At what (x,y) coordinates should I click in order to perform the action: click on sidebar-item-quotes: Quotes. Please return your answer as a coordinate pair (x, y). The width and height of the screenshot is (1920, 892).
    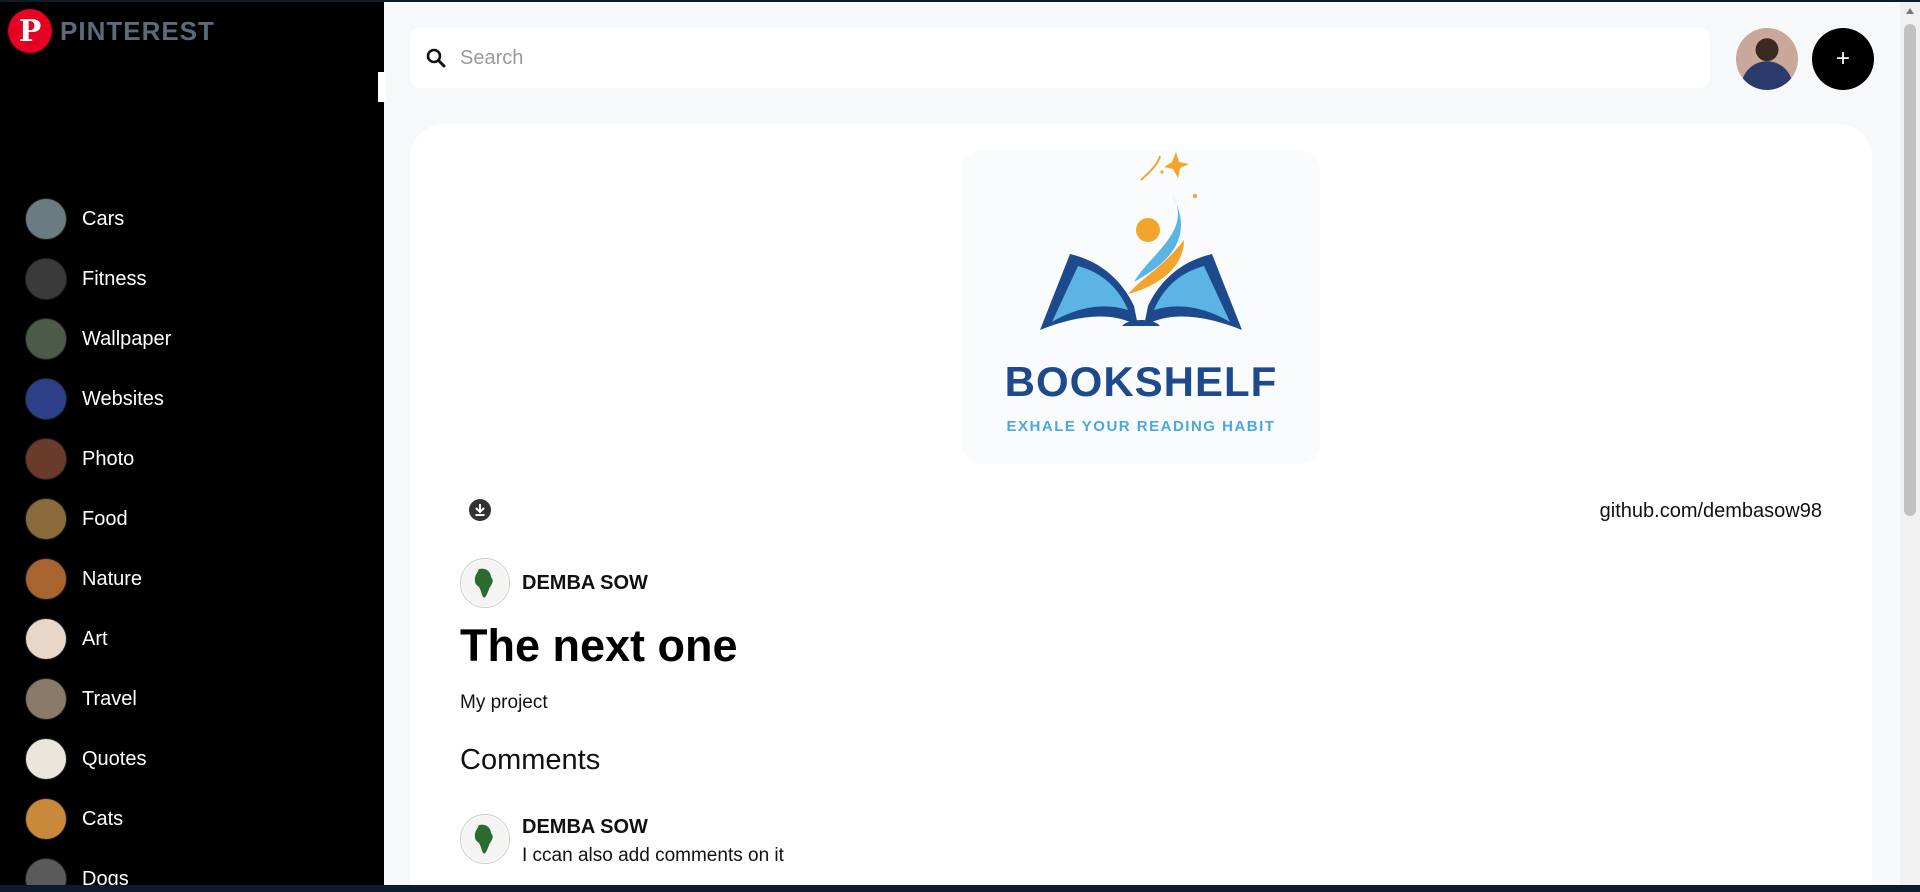
    Looking at the image, I should click on (98, 759).